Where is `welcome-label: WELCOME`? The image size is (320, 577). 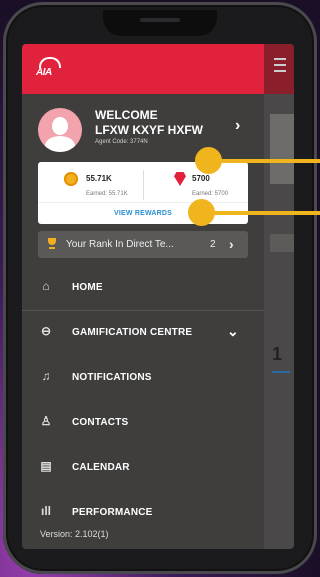 welcome-label: WELCOME is located at coordinates (126, 115).